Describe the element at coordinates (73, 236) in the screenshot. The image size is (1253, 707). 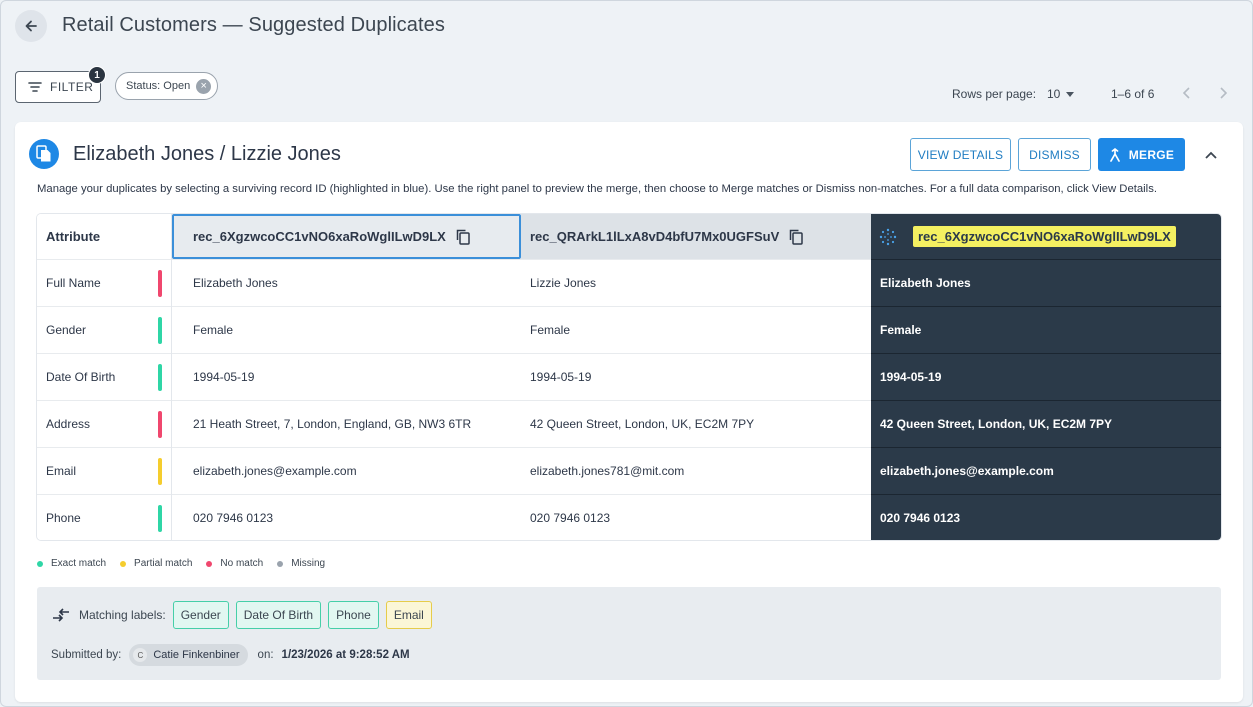
I see `attribute-header: Attribute` at that location.